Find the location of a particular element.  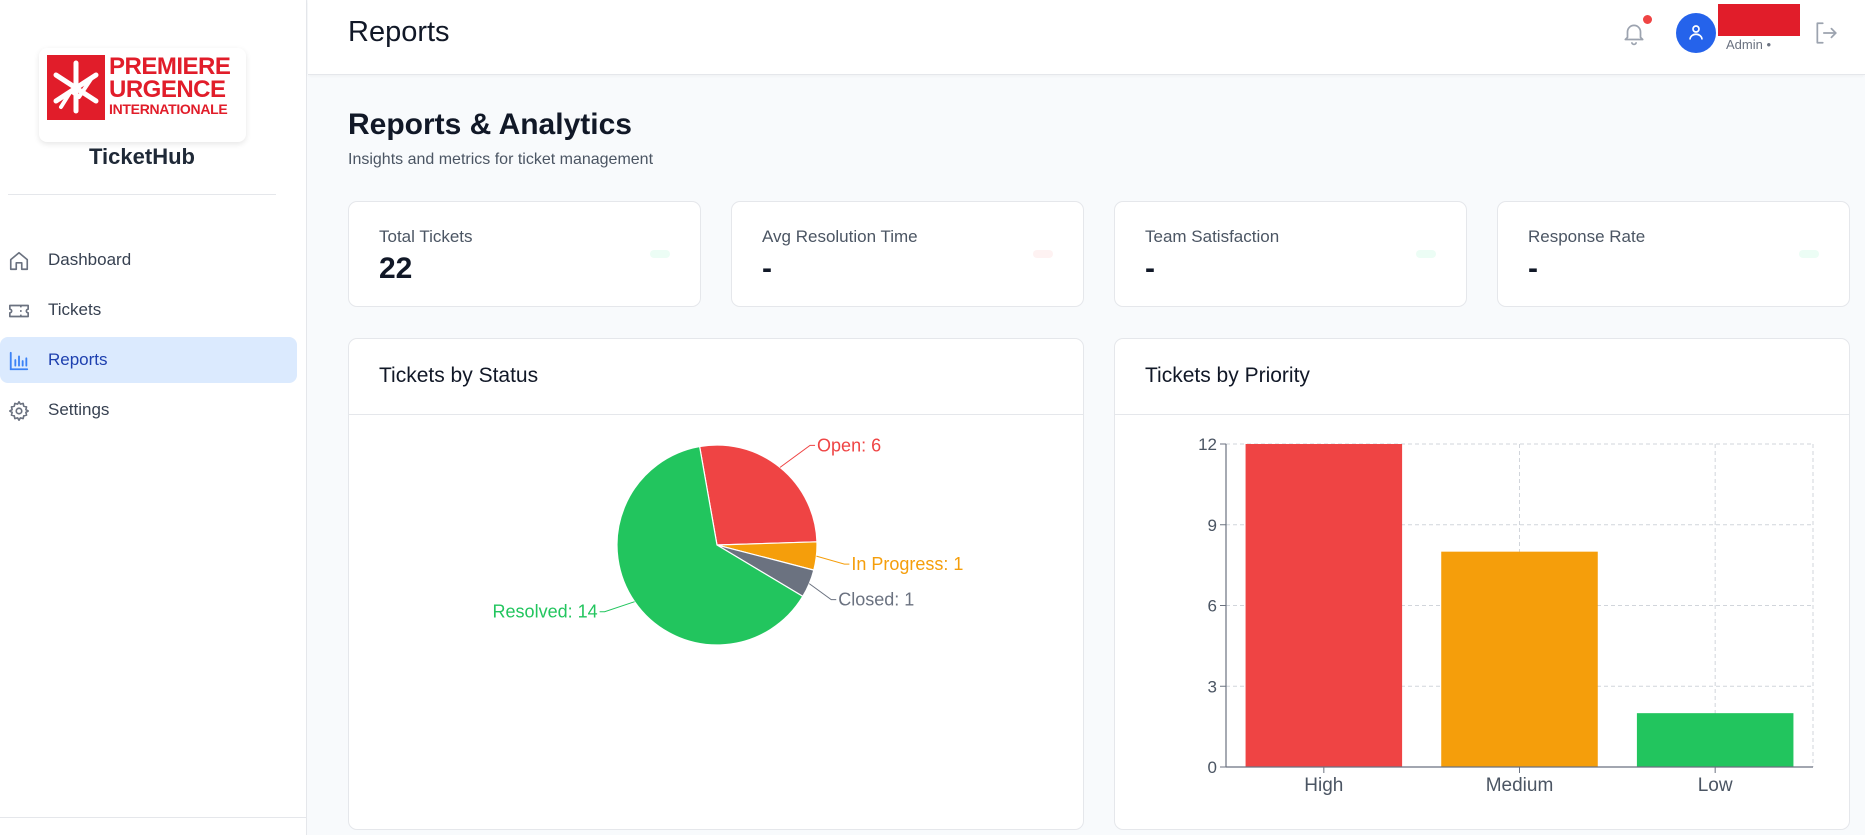

logo: PREMIERE URGENCE INTERNATIONALE is located at coordinates (142, 95).